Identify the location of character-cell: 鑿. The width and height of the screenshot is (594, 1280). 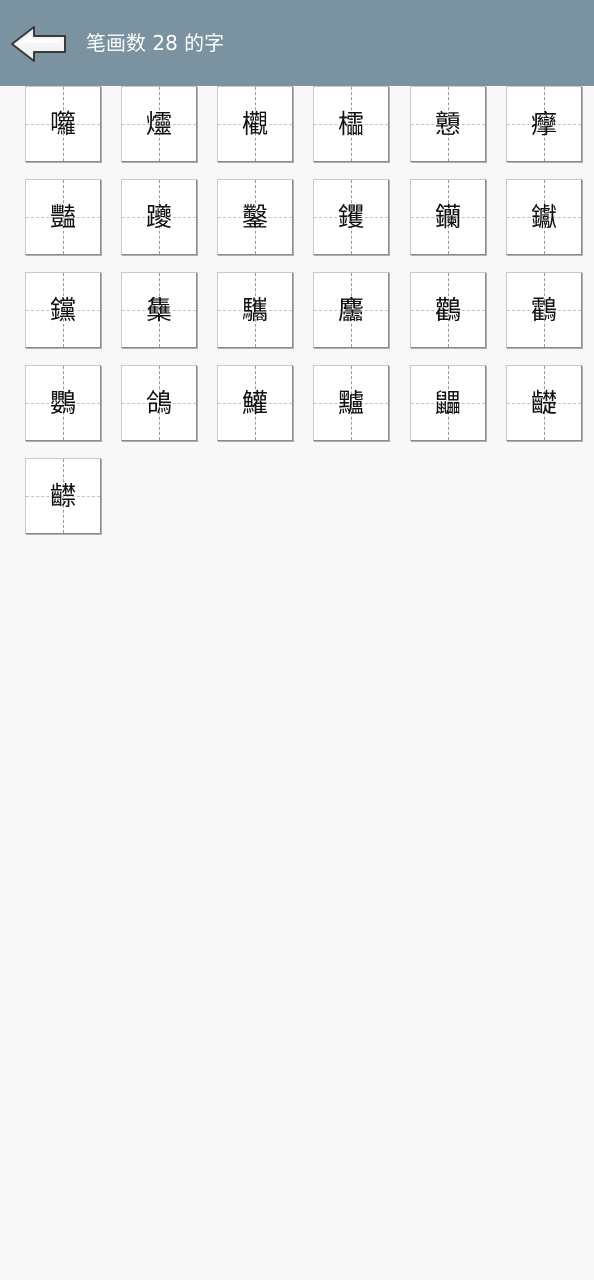
(255, 217).